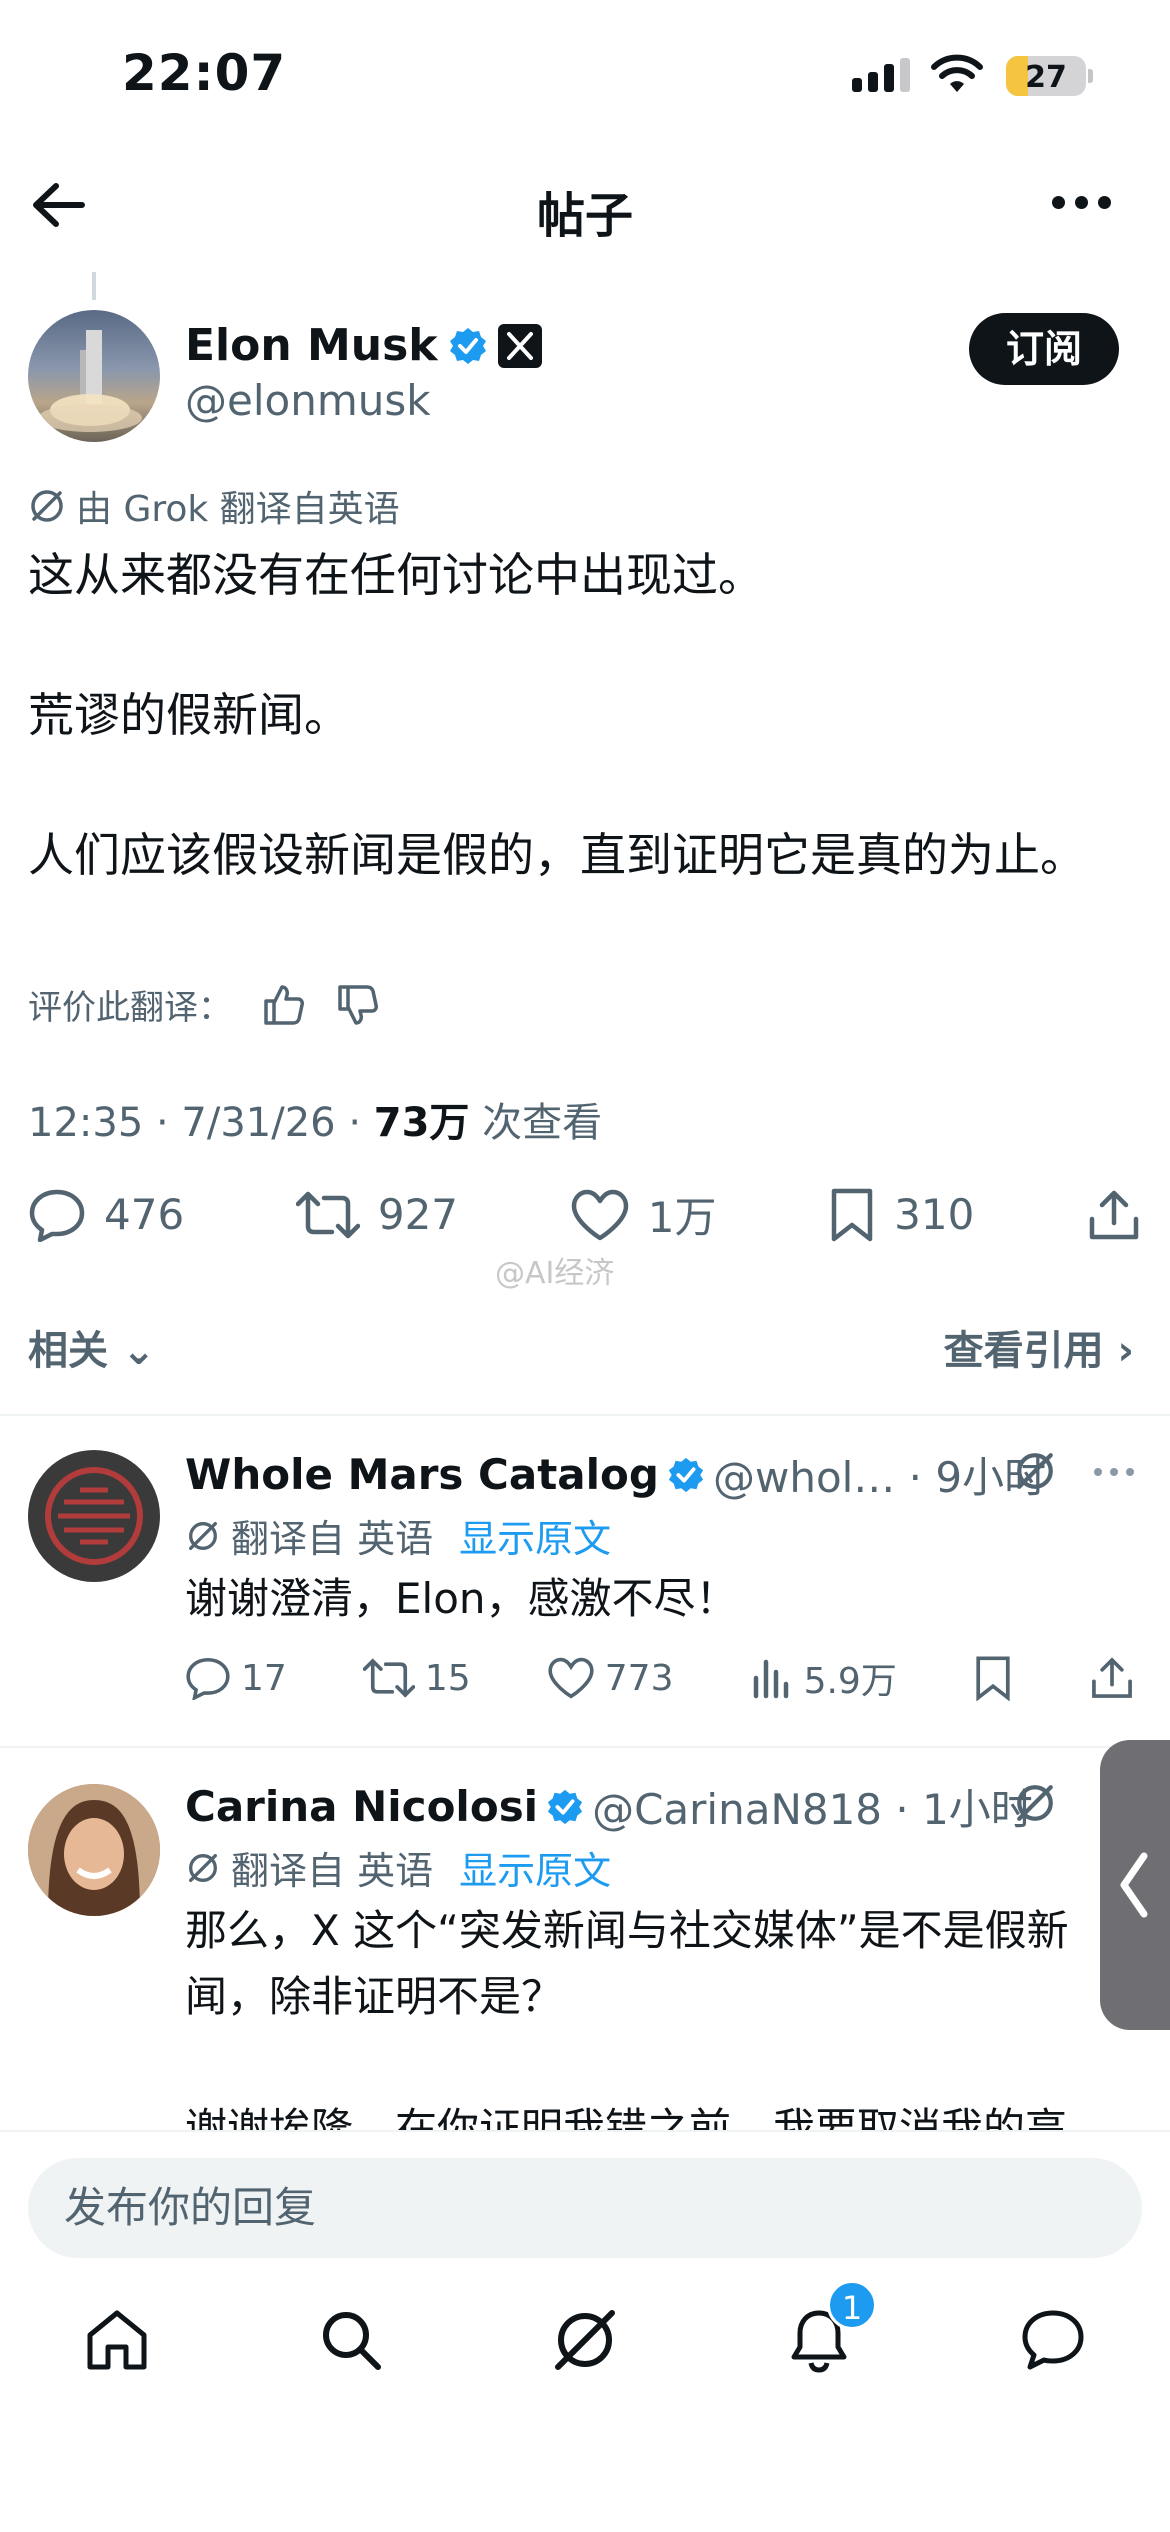  What do you see at coordinates (332, 1871) in the screenshot?
I see `reply-translated-label: 翻译自 英语` at bounding box center [332, 1871].